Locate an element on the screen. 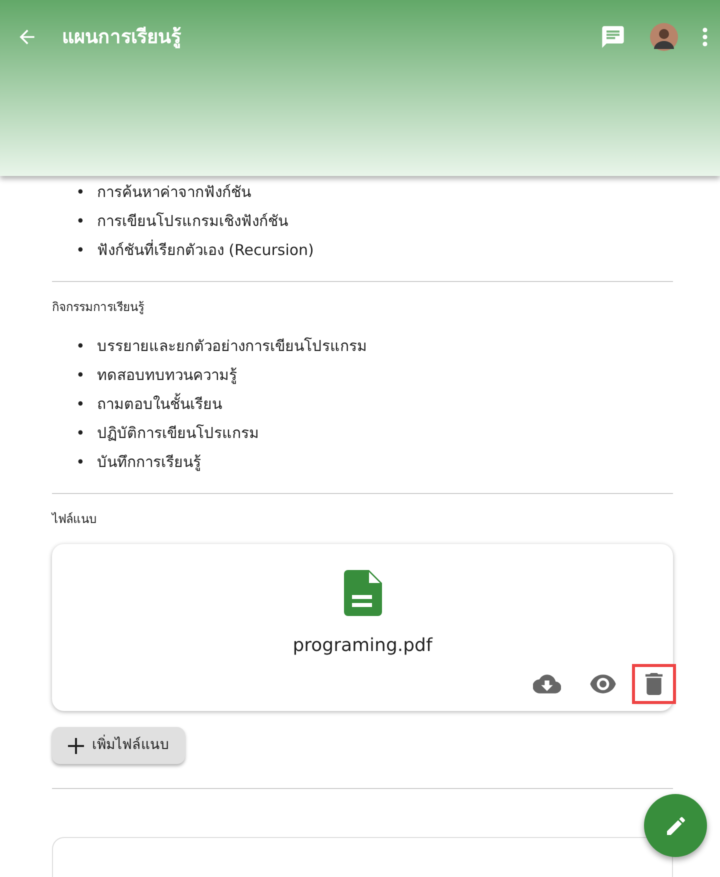 The image size is (720, 877). file-name: programing.pdf is located at coordinates (362, 646).